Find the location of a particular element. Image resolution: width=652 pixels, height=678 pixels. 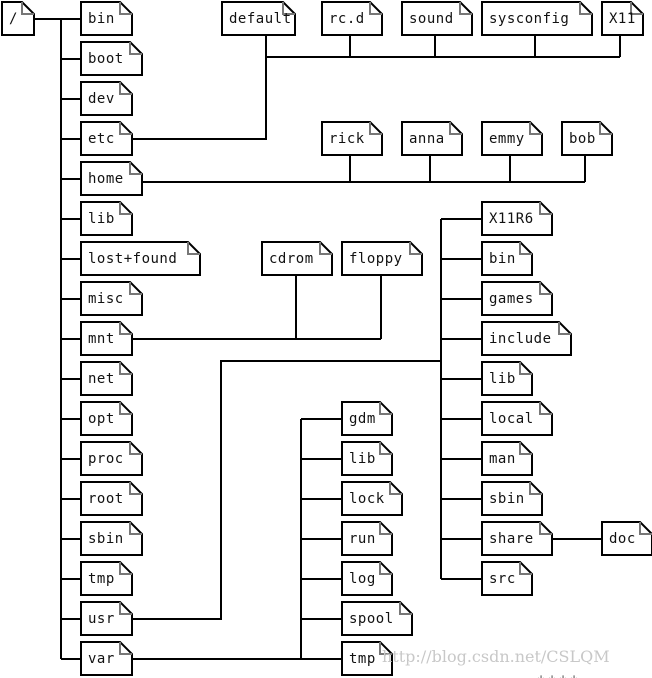

folder-node-proc: proc is located at coordinates (111, 458).